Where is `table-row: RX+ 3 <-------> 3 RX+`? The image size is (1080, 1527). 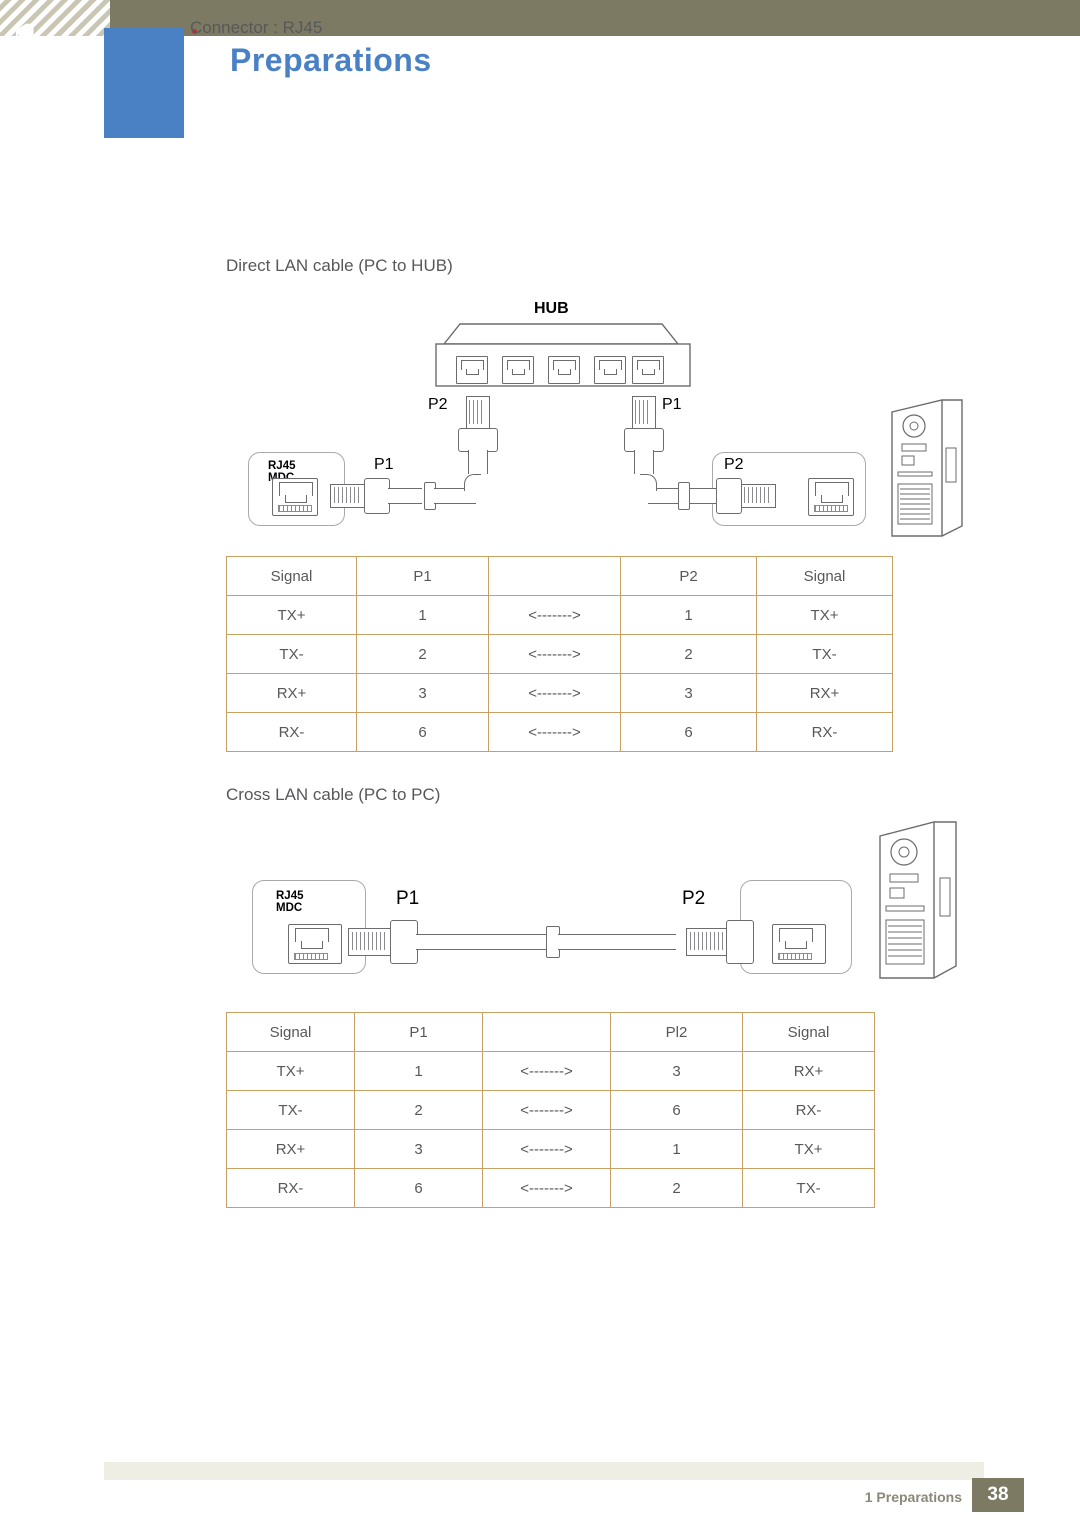
table-row: RX+ 3 <-------> 3 RX+ is located at coordinates (559, 693).